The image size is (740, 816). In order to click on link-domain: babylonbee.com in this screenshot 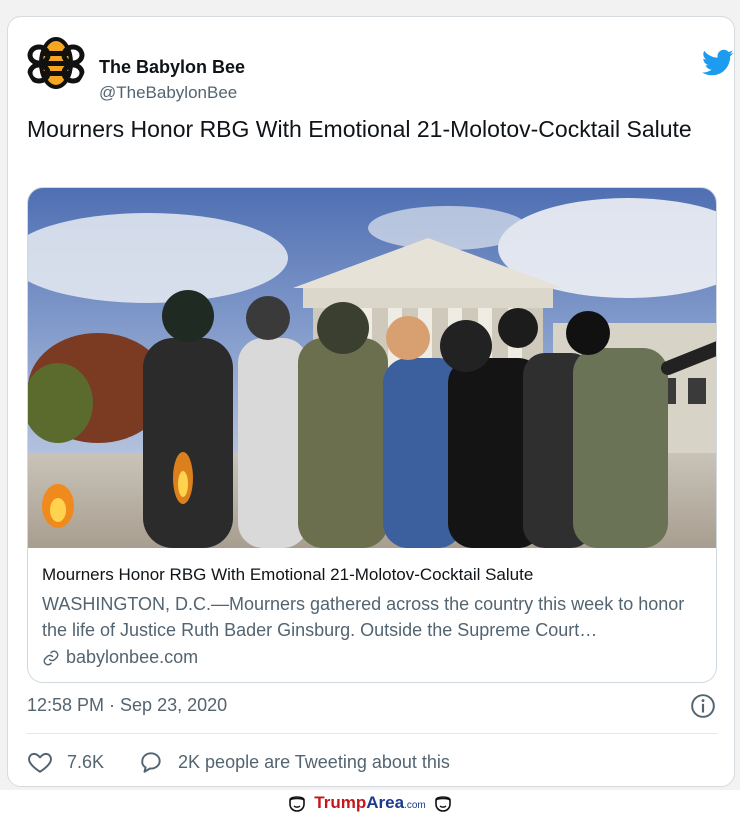, I will do `click(132, 657)`.